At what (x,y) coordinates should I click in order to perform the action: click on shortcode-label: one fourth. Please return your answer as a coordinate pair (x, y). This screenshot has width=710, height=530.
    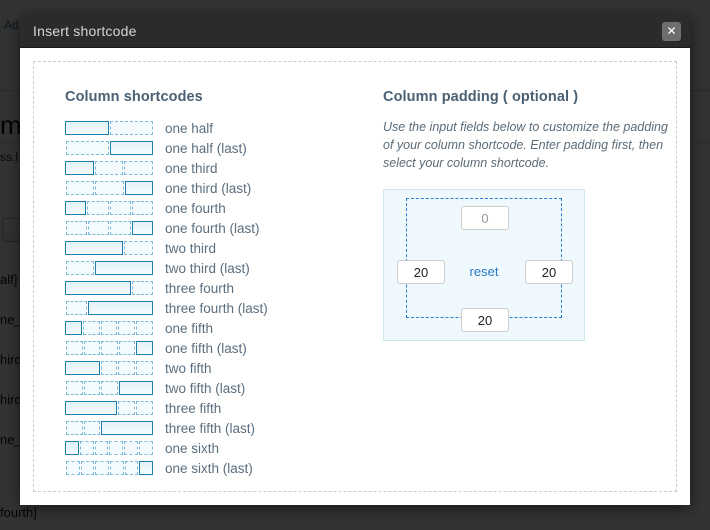
    Looking at the image, I should click on (195, 208).